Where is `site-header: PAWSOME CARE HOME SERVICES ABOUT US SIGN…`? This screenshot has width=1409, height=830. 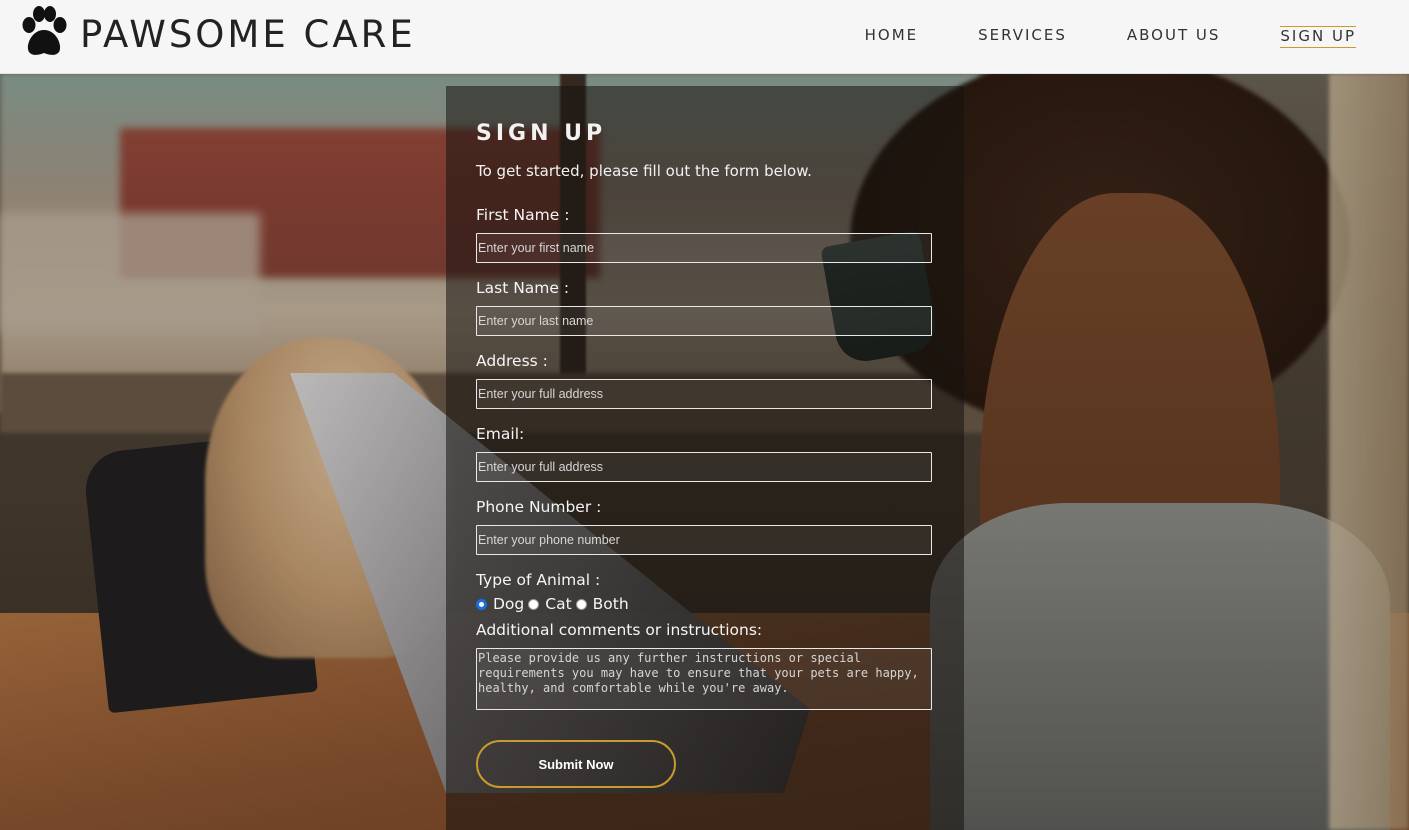 site-header: PAWSOME CARE HOME SERVICES ABOUT US SIGN… is located at coordinates (704, 37).